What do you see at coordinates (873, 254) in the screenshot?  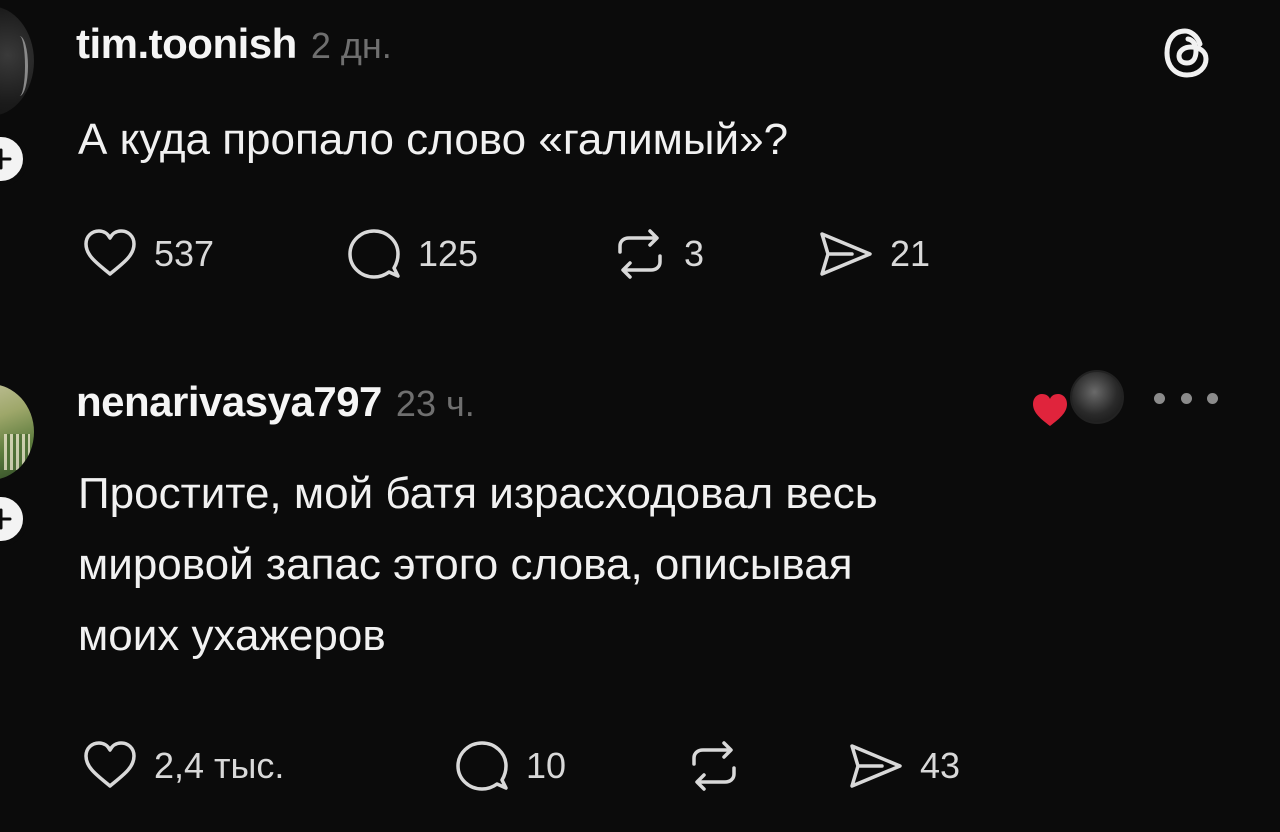 I see `share-button: 21` at bounding box center [873, 254].